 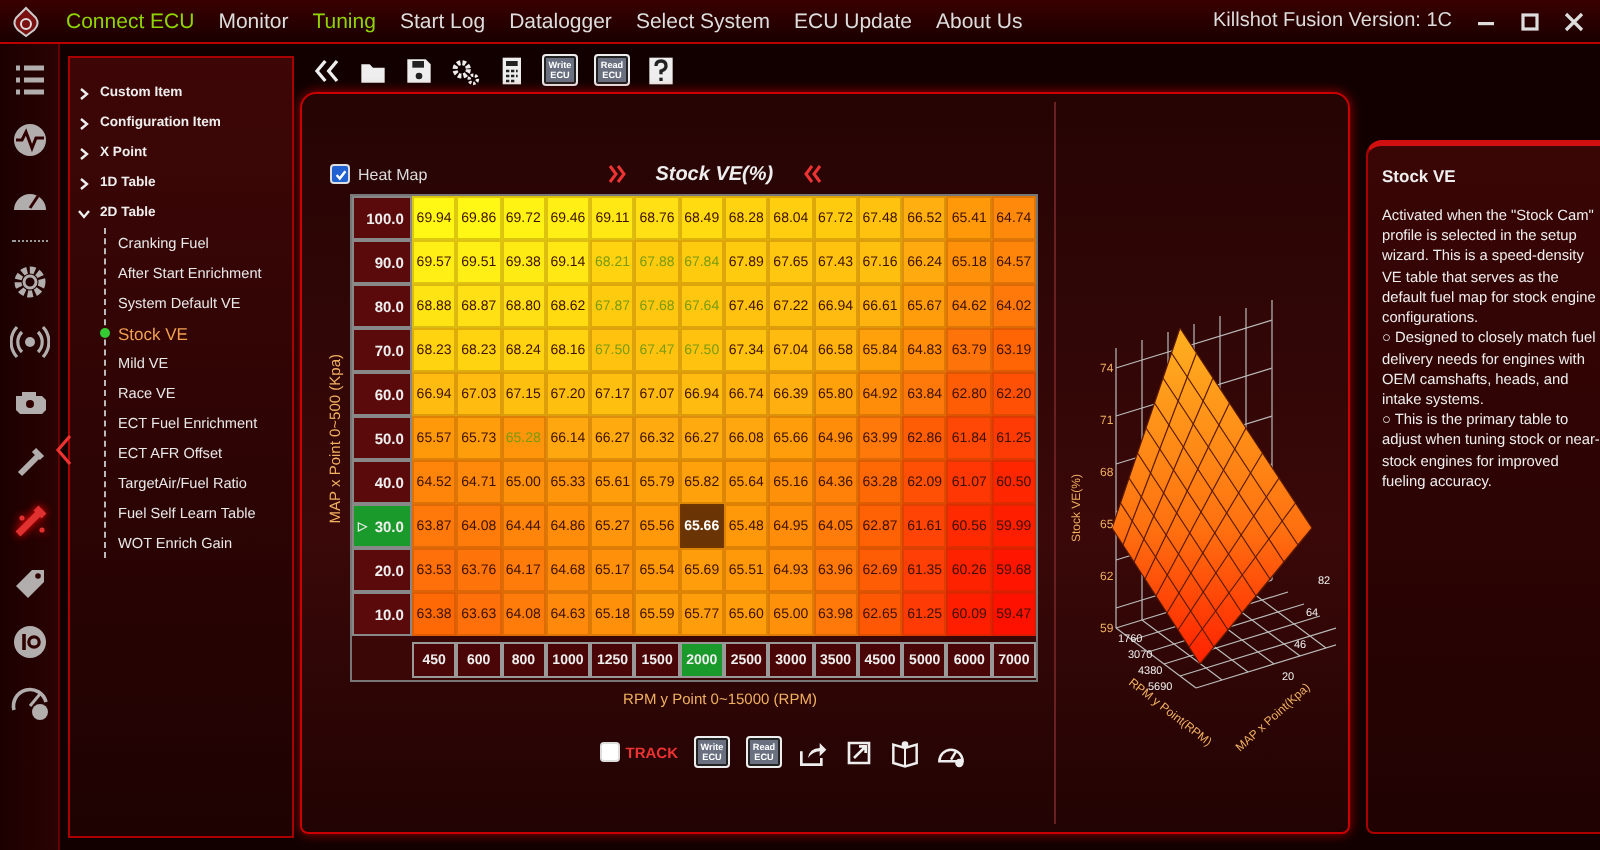 I want to click on menu-item: Monitor, so click(x=253, y=21).